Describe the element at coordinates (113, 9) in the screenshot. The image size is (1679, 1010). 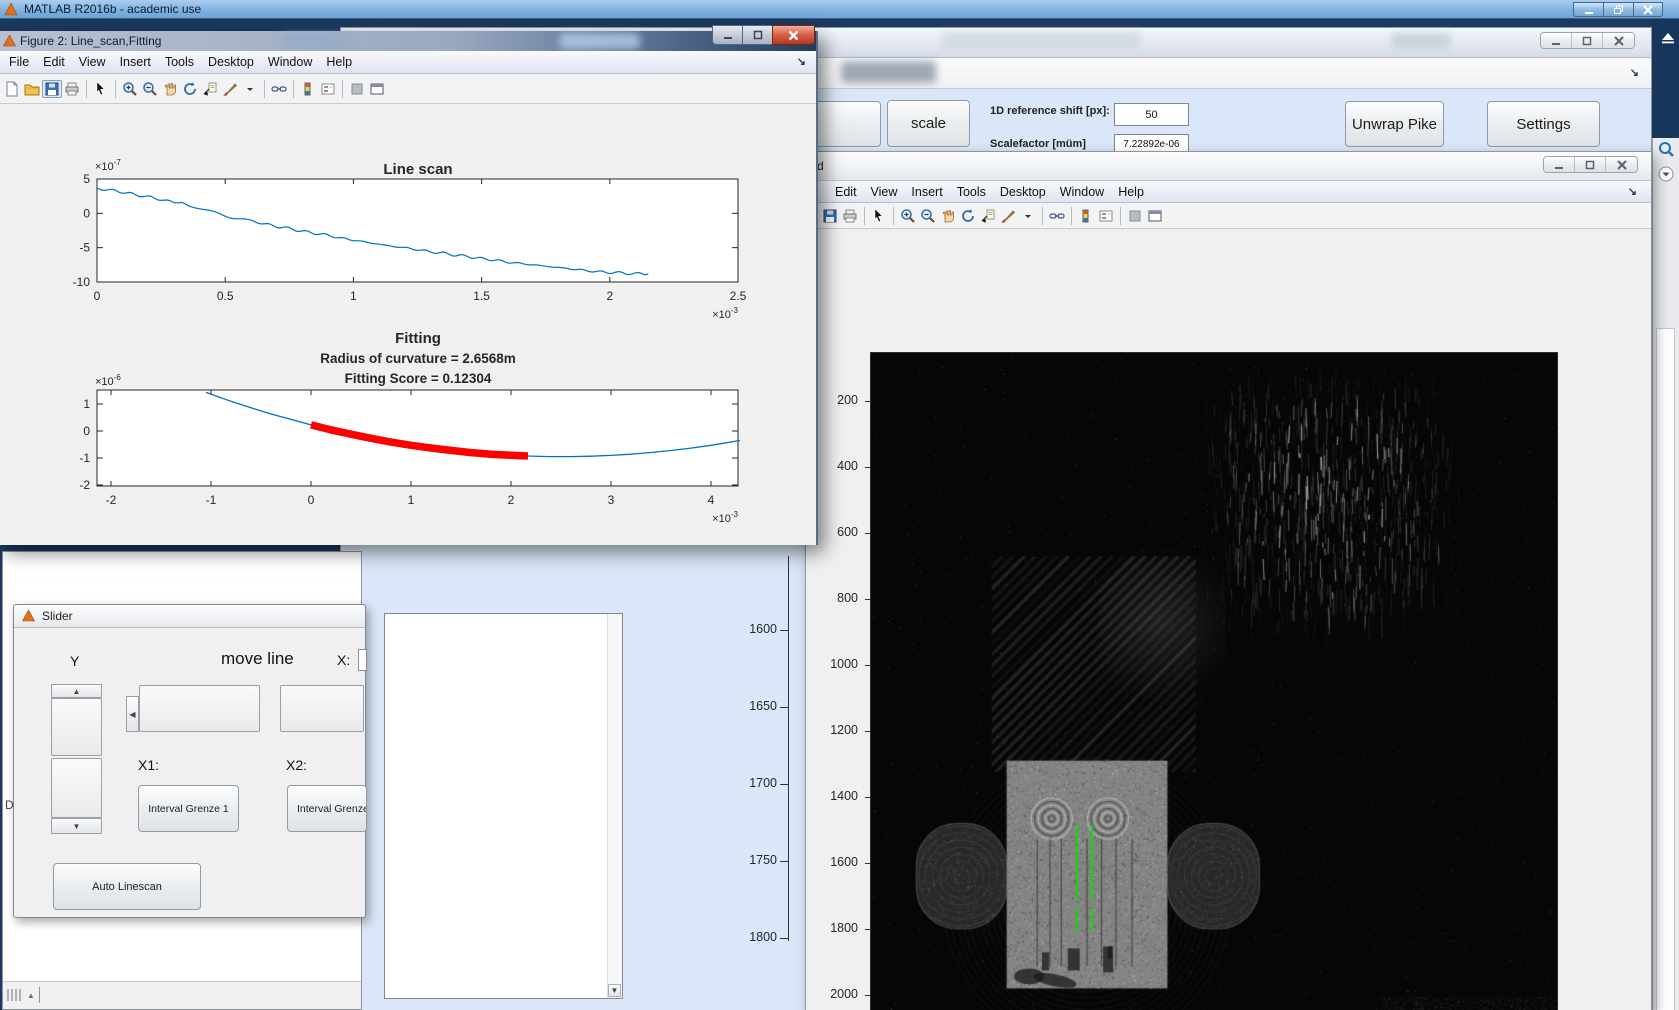
I see `matlab-window-title: MATLAB R2016b - academic use` at that location.